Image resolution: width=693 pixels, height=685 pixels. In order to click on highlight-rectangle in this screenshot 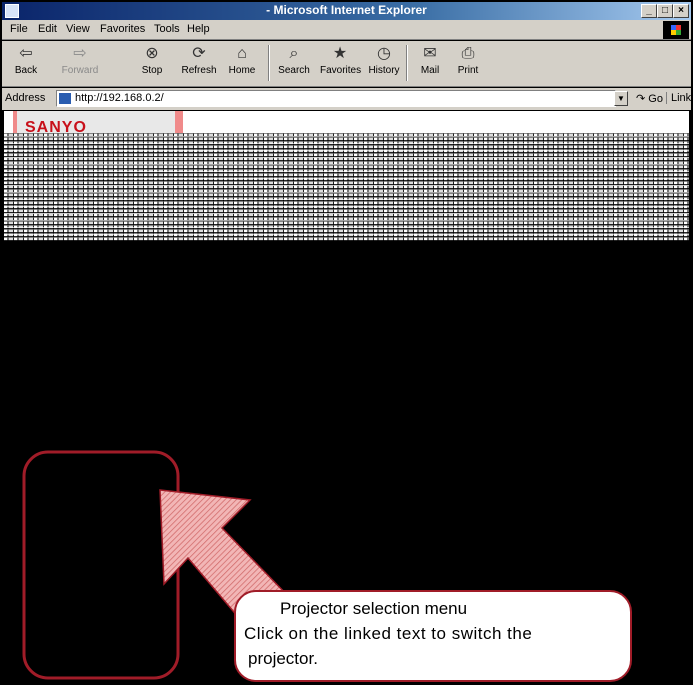, I will do `click(101, 565)`.